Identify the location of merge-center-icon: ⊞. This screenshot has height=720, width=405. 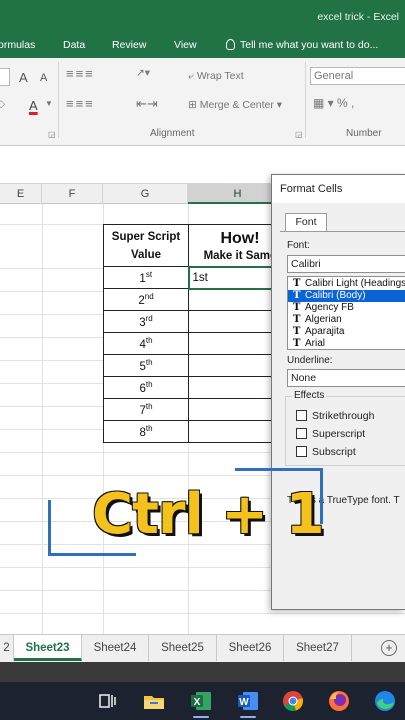
(194, 105).